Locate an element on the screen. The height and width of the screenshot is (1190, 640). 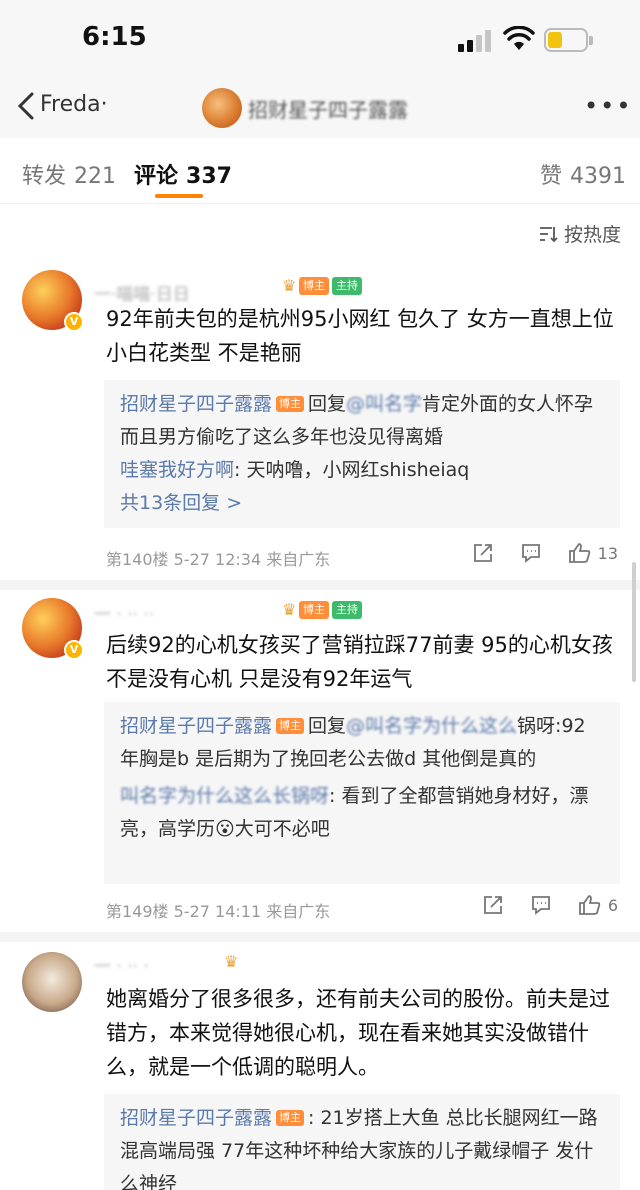
page-title: 招财星子四子露露 is located at coordinates (328, 110).